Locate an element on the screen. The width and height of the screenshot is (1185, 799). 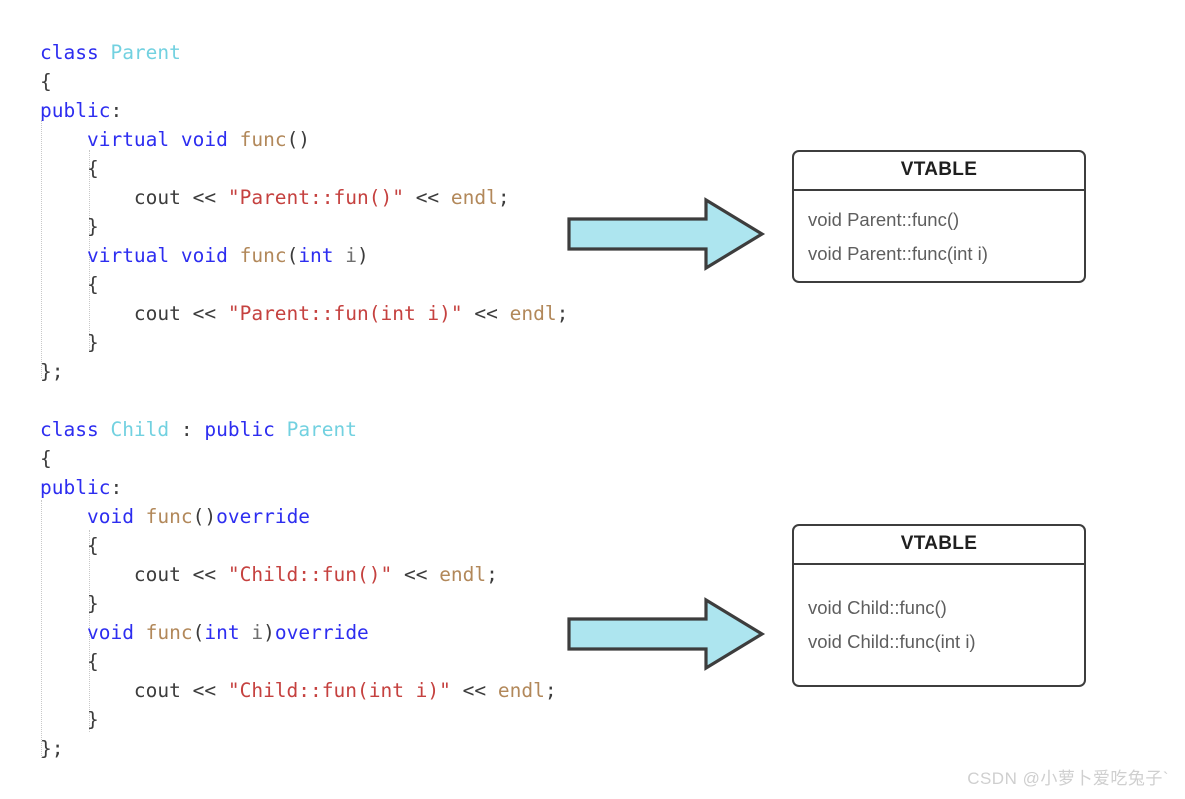
vtable-entry: void Parent::func(int i) is located at coordinates (898, 253).